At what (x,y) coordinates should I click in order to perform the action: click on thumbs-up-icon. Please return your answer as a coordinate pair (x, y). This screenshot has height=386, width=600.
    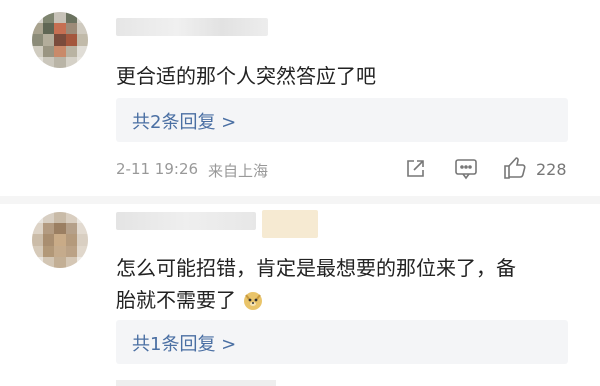
    Looking at the image, I should click on (515, 170).